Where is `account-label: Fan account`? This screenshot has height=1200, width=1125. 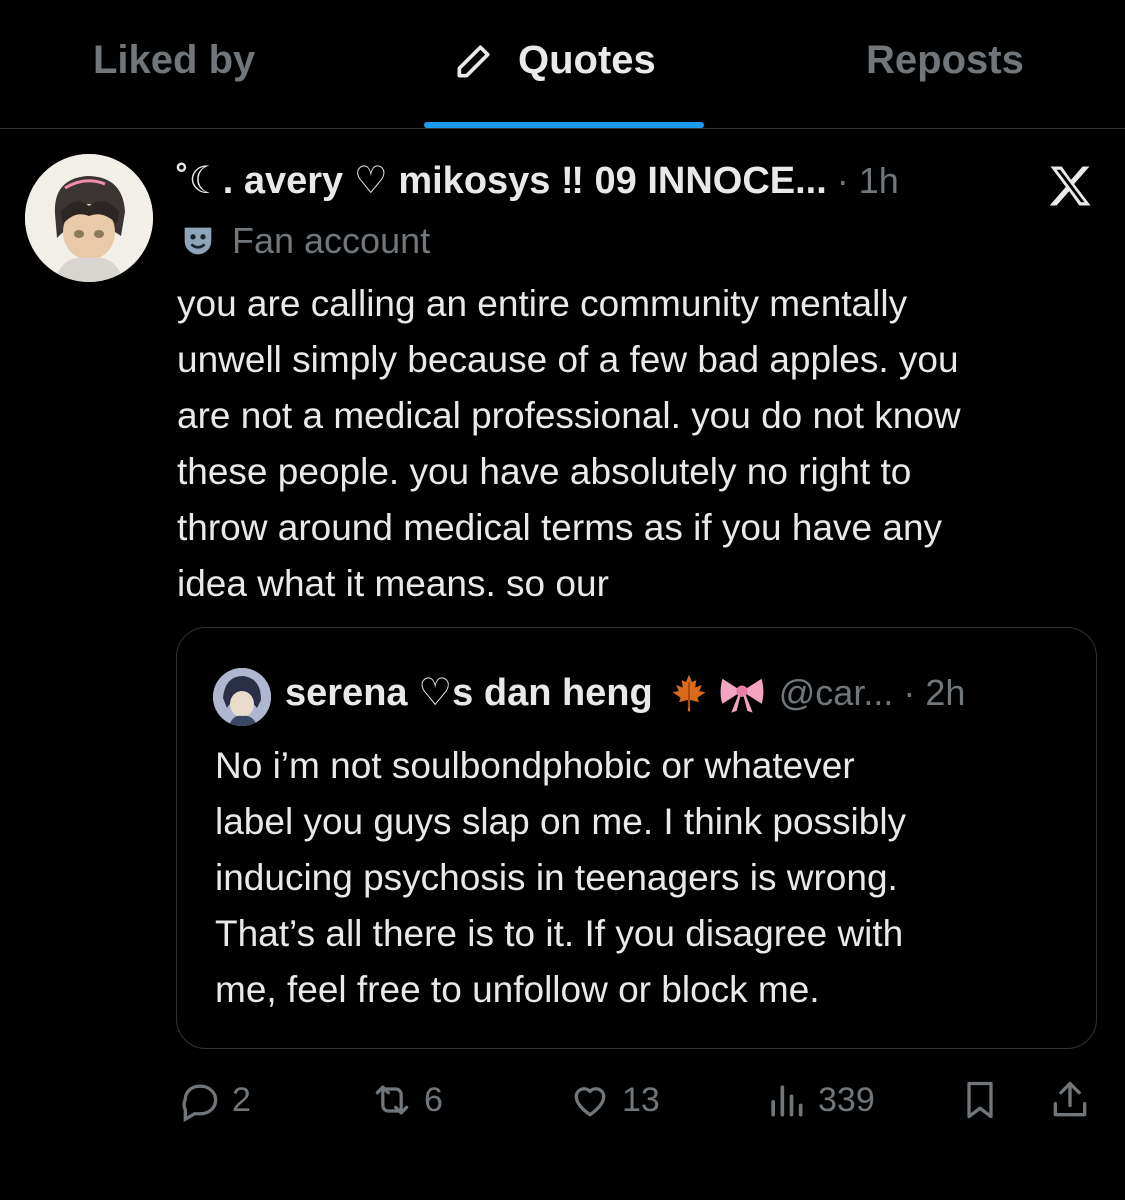 account-label: Fan account is located at coordinates (304, 241).